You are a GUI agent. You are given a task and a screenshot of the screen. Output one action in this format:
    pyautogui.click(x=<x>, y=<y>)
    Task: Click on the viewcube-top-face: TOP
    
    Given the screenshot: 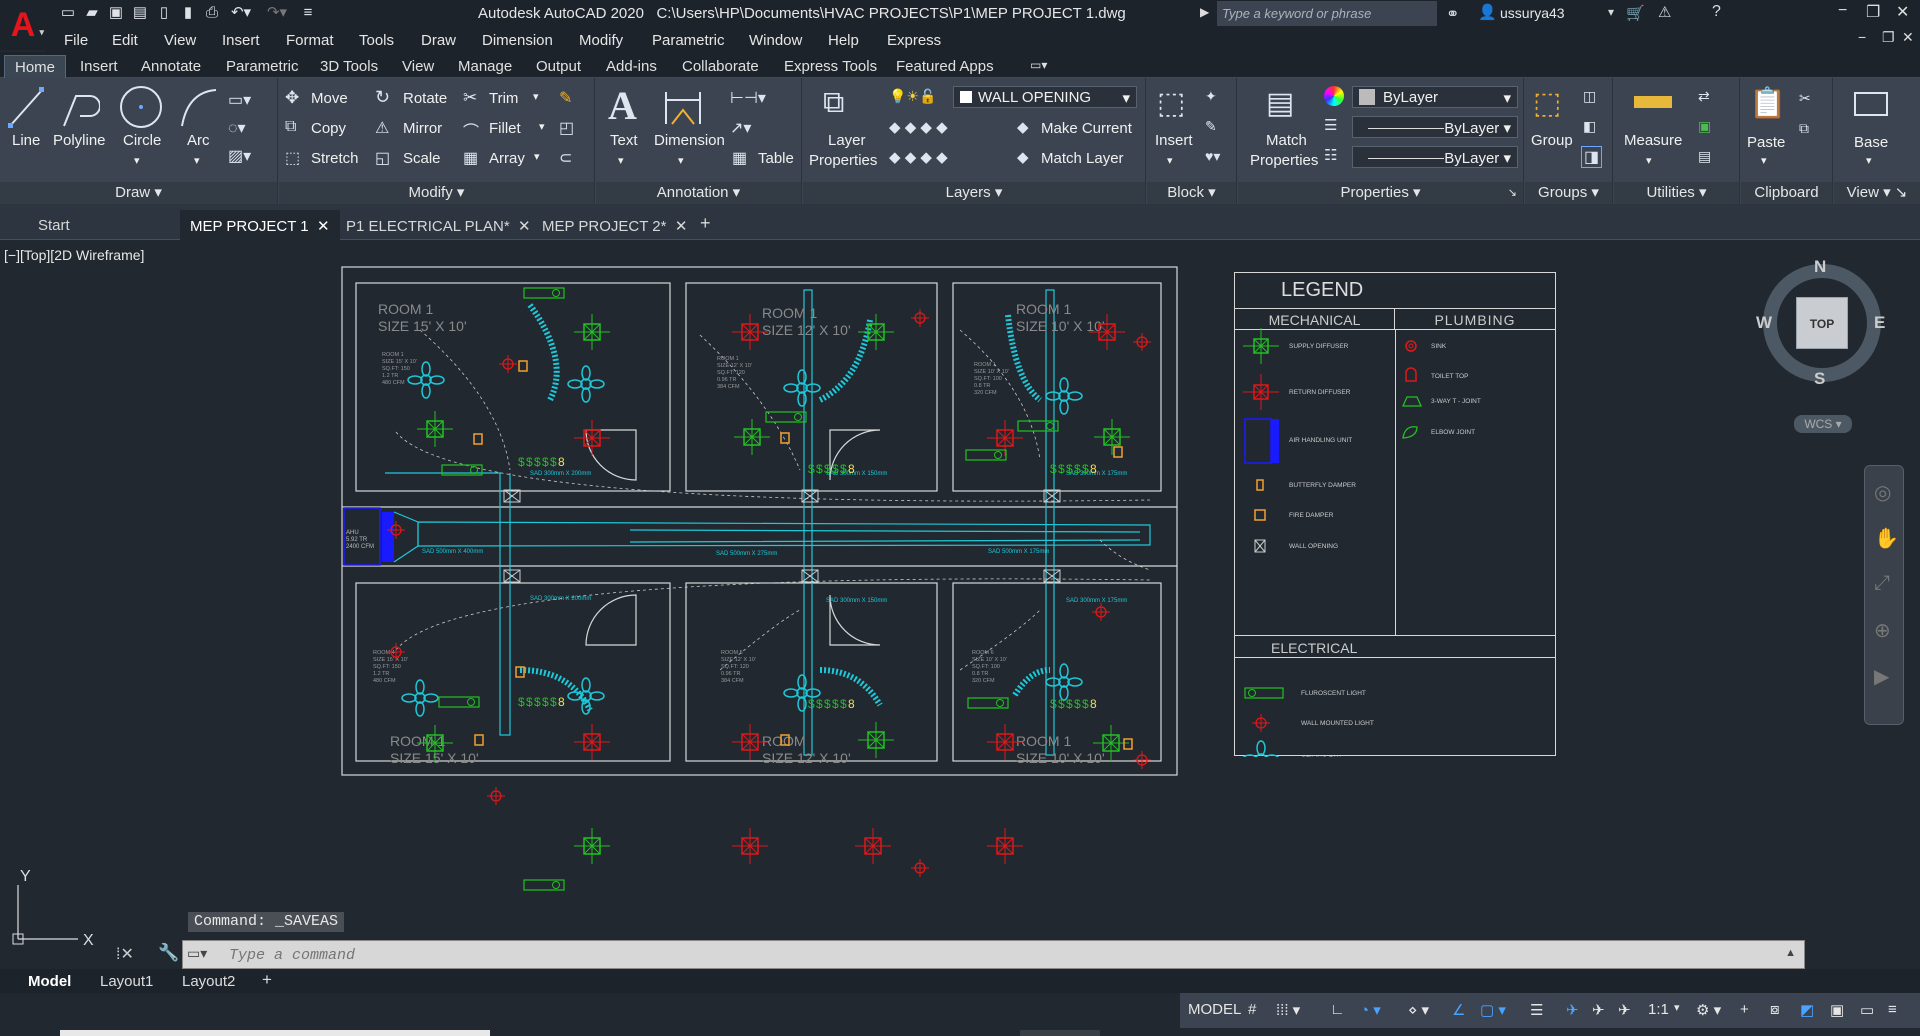 What is the action you would take?
    pyautogui.click(x=1822, y=323)
    